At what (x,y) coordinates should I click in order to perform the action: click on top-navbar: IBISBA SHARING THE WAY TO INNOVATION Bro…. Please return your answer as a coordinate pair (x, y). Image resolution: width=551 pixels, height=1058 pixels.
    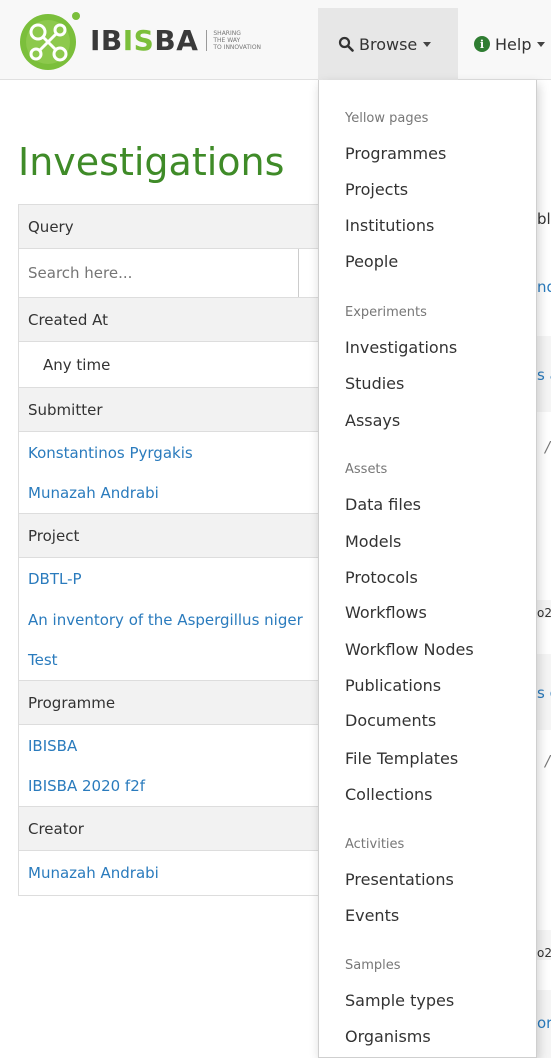
    Looking at the image, I should click on (275, 40).